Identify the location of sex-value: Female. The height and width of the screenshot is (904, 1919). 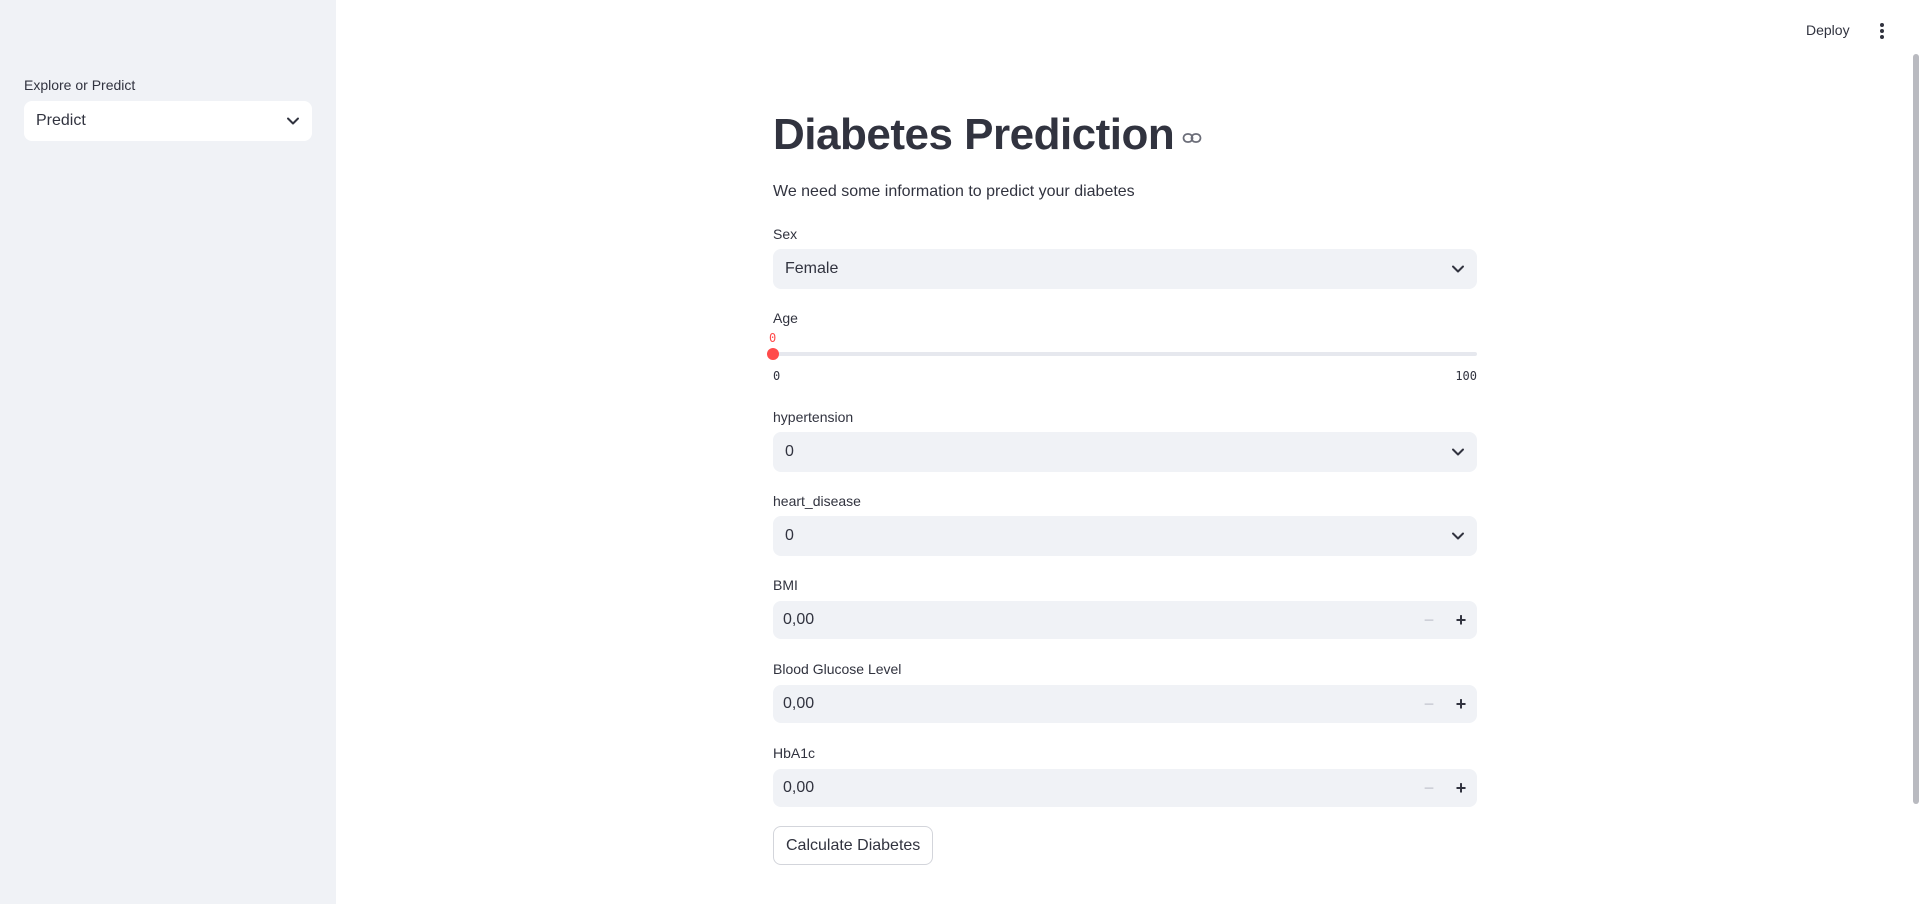
(812, 268).